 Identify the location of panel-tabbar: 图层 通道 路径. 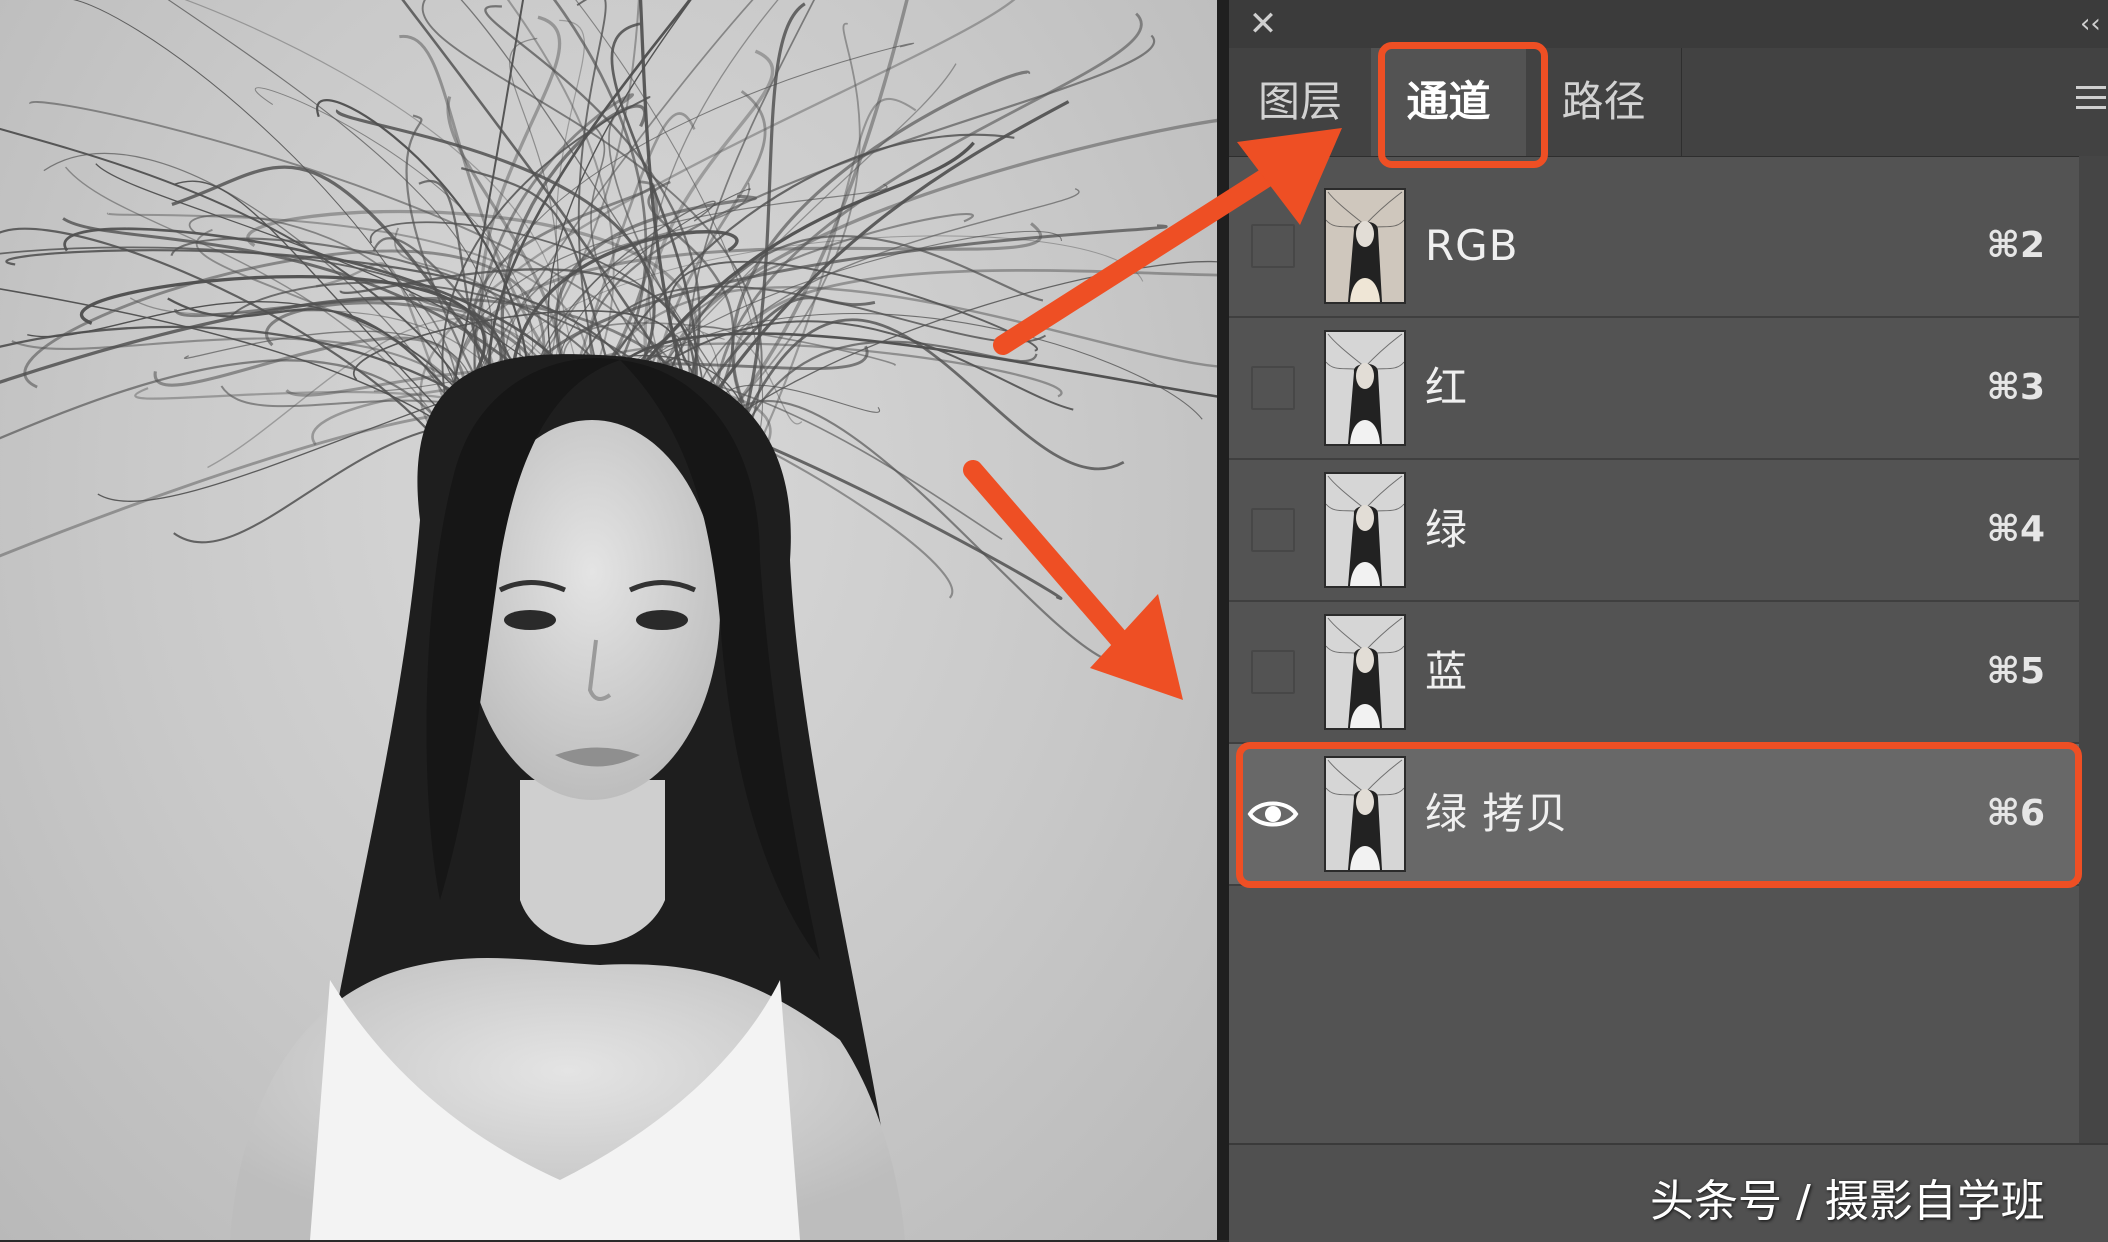
(1668, 102).